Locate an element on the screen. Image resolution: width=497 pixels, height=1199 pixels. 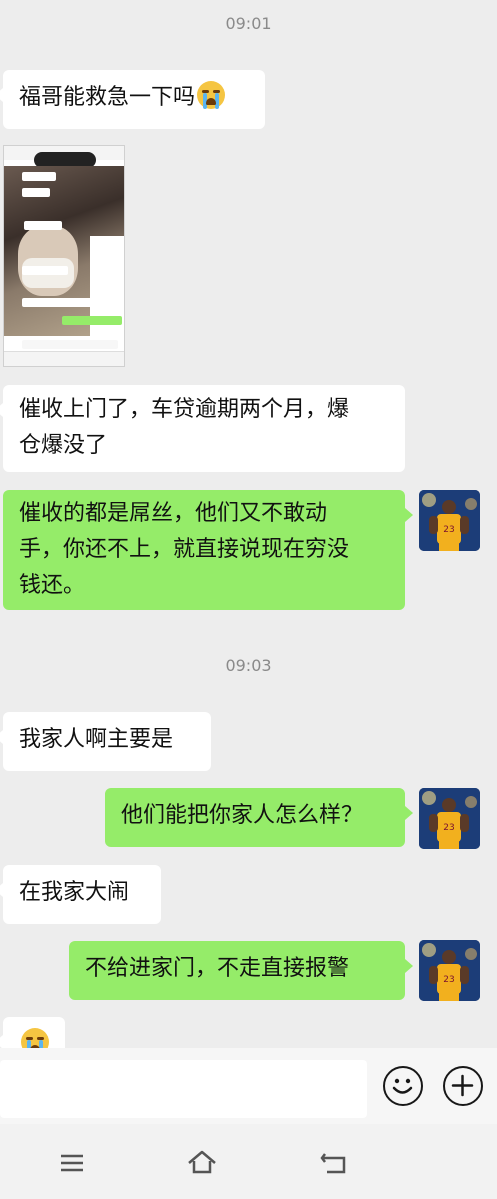
incoming-message: 我家人啊主要是 is located at coordinates (105, 741).